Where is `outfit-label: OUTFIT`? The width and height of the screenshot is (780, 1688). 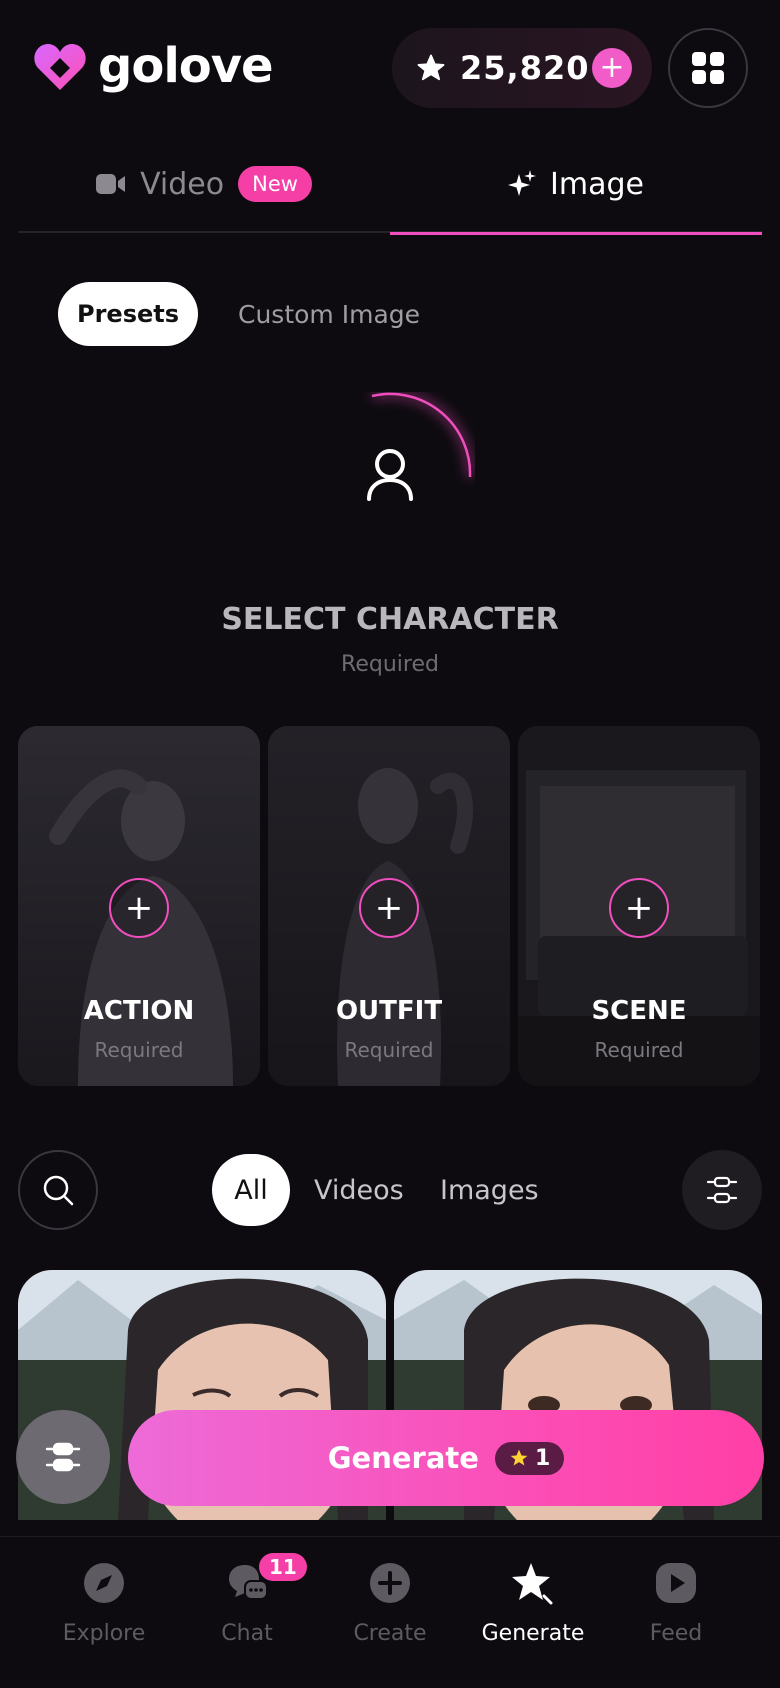 outfit-label: OUTFIT is located at coordinates (389, 1011).